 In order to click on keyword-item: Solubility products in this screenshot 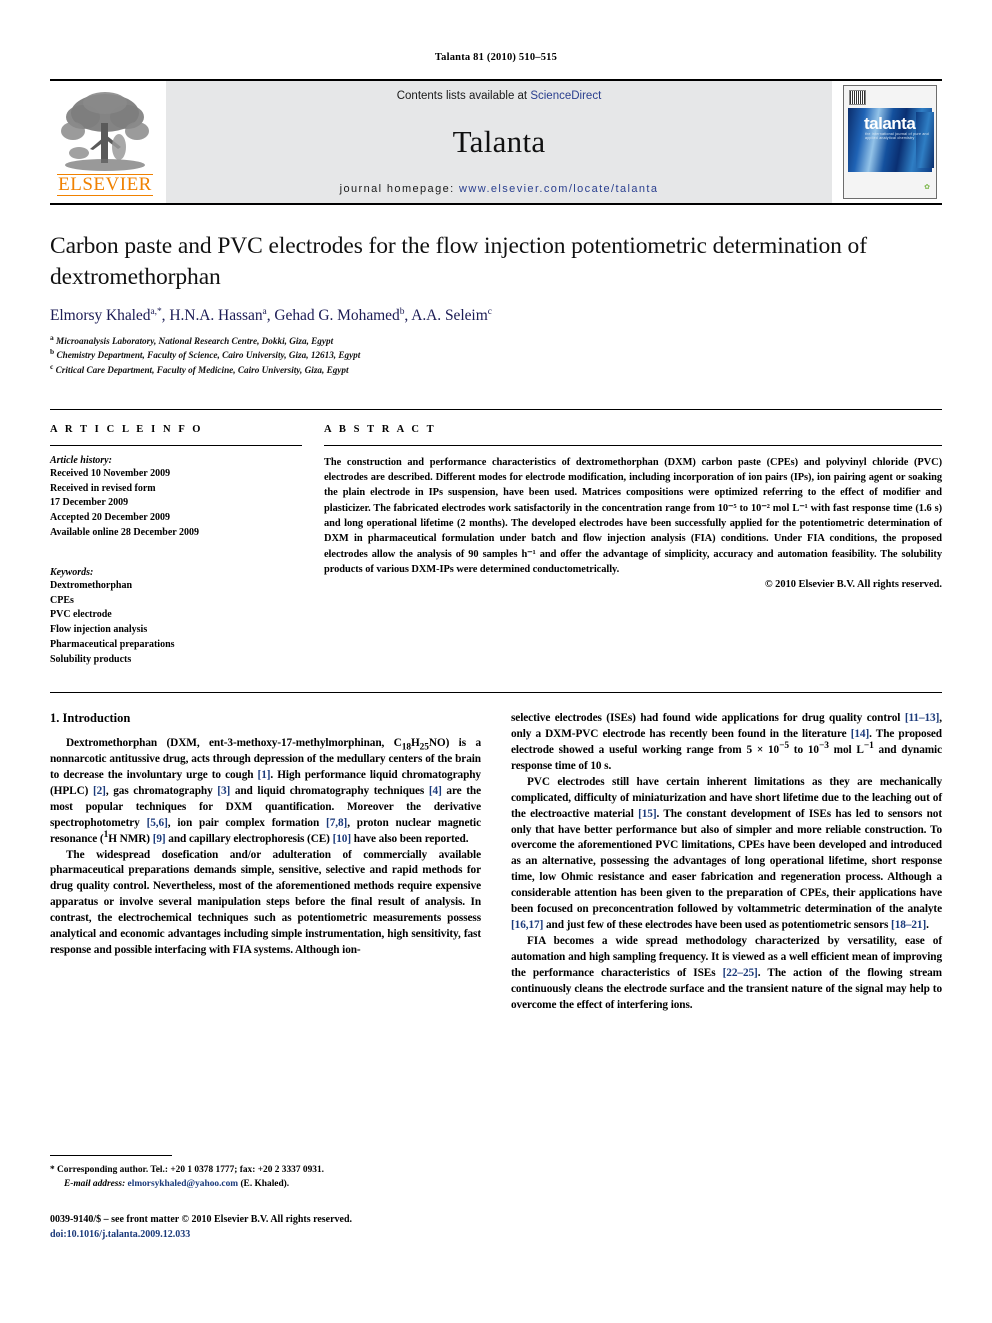, I will do `click(91, 659)`.